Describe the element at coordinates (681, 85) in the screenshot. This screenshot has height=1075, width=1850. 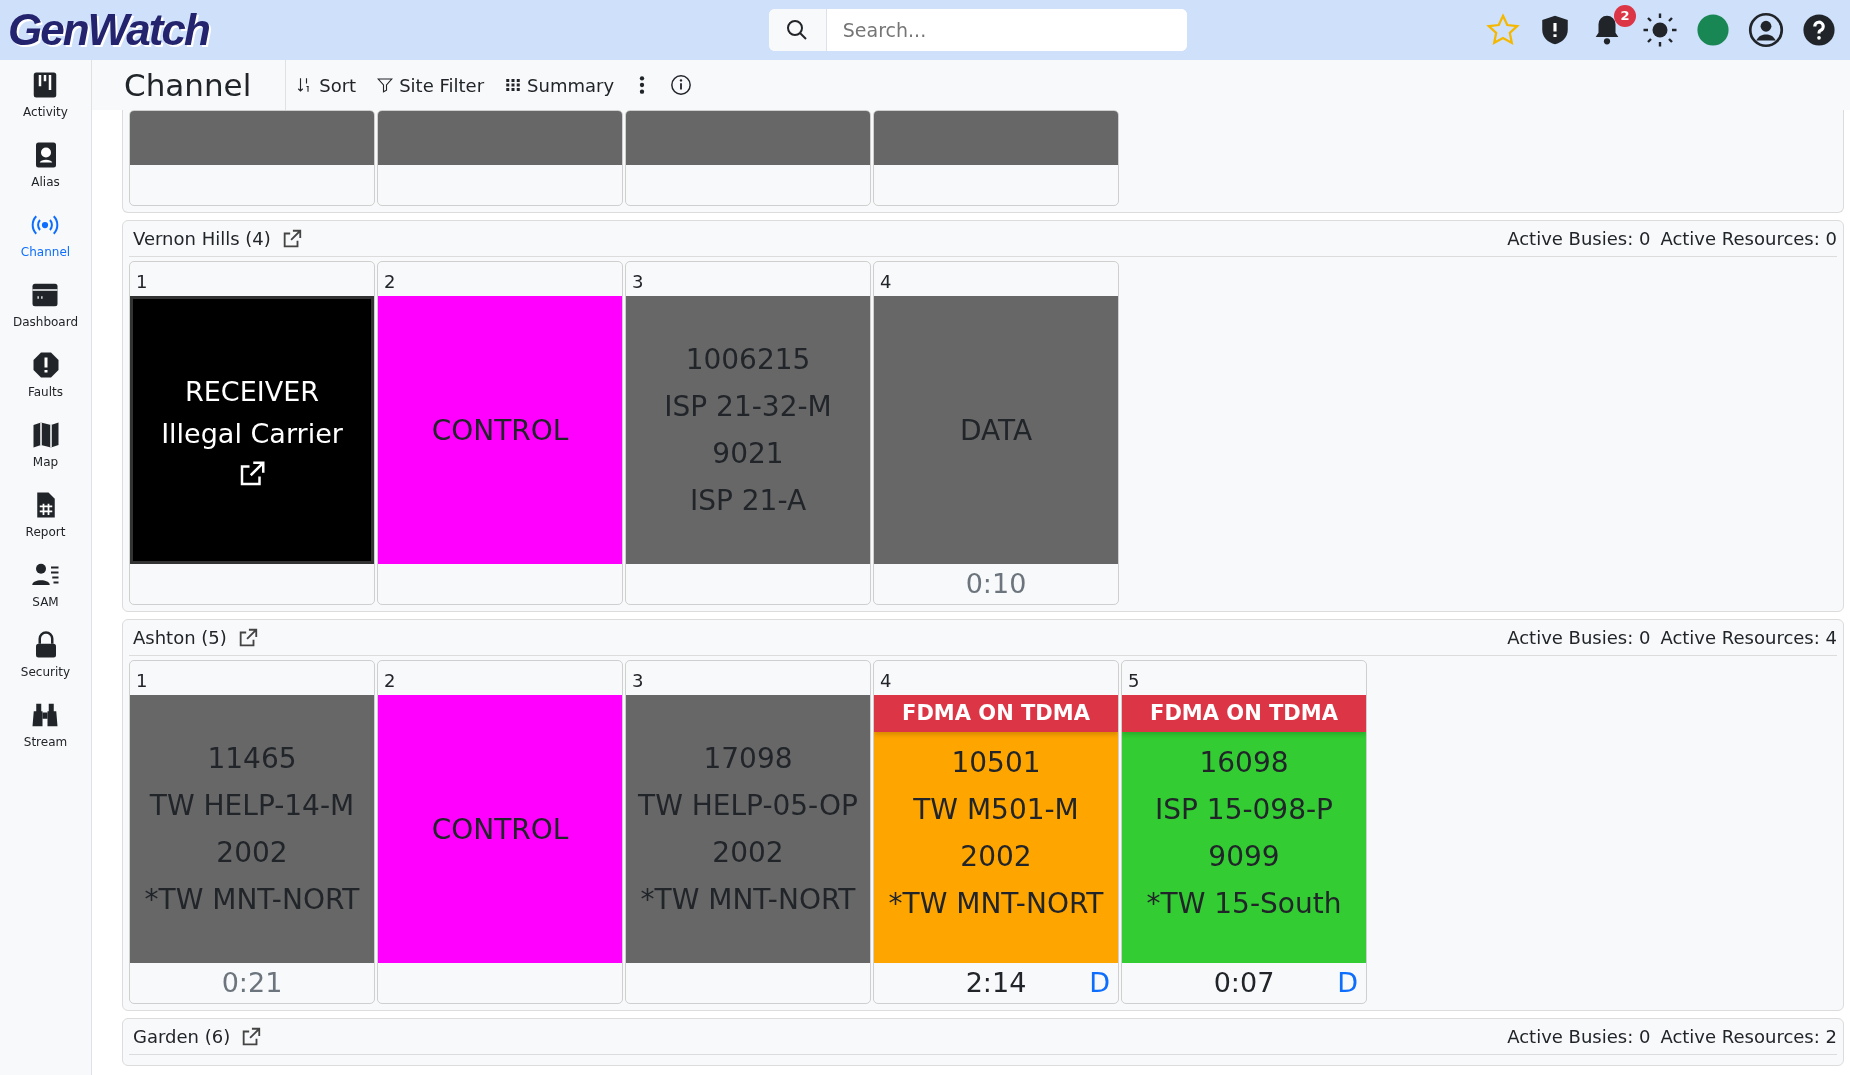
I see `info-icon` at that location.